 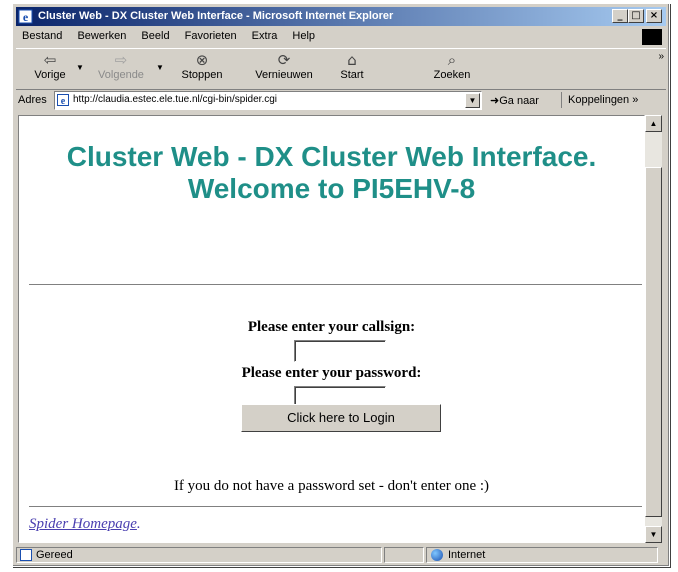 I want to click on search-button: ⌕ Zoeken, so click(x=452, y=66).